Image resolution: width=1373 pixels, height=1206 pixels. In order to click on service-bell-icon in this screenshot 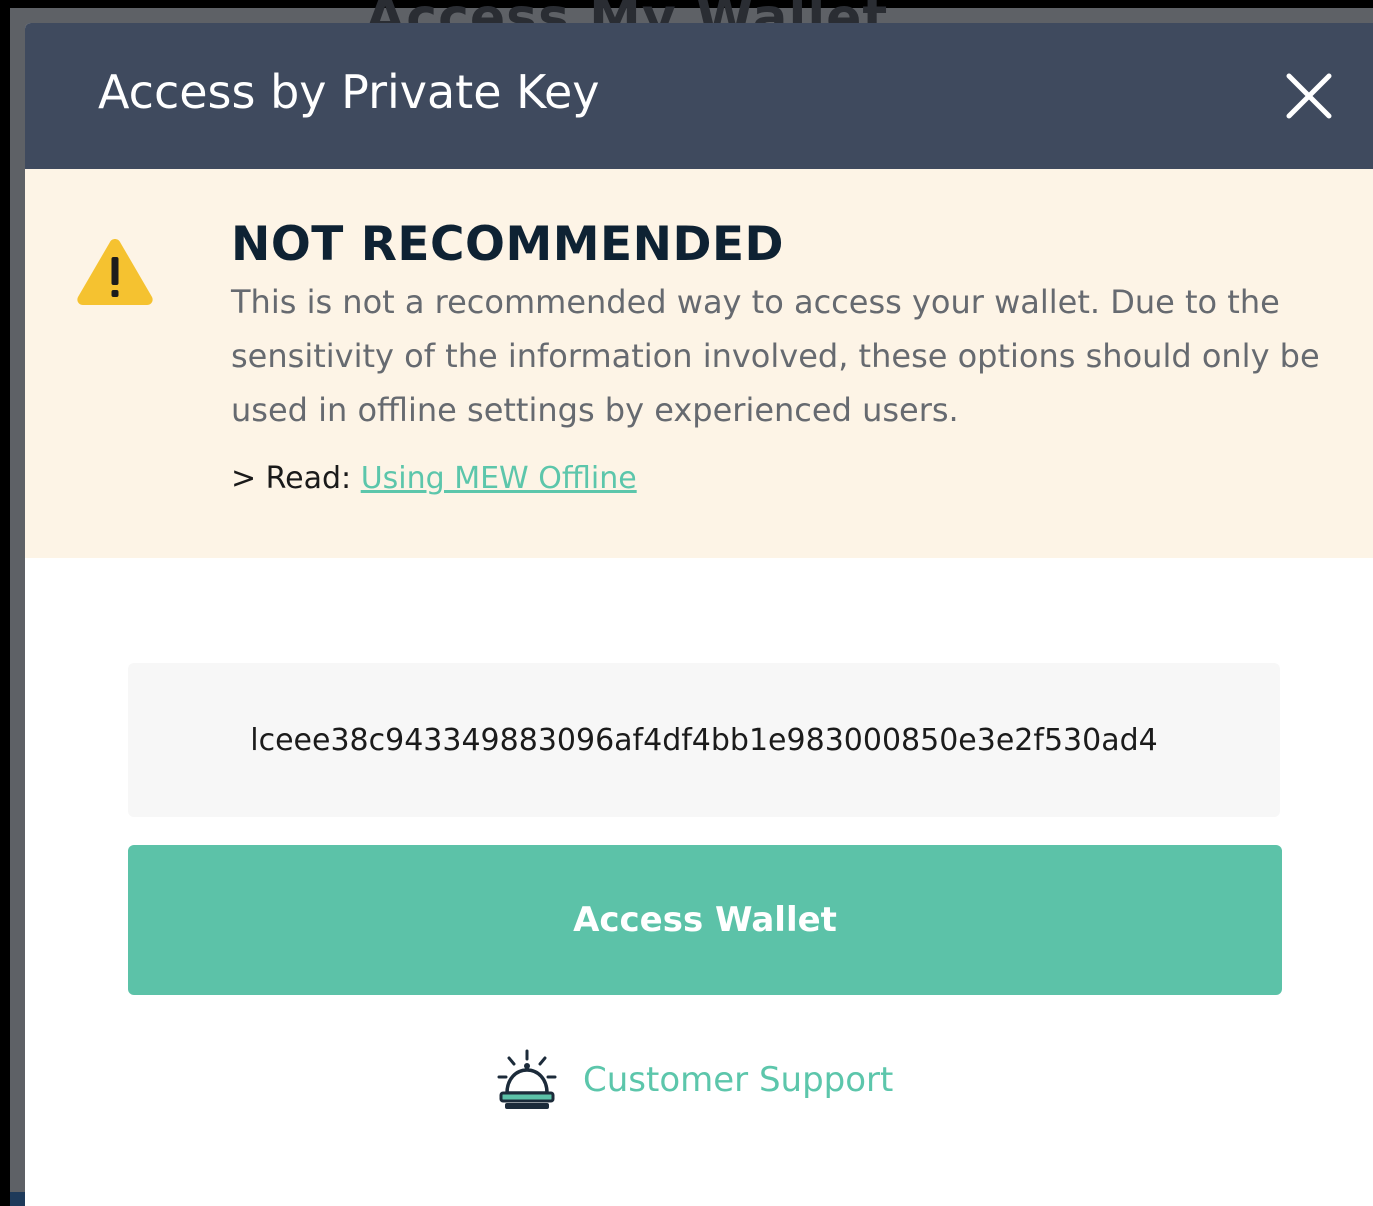, I will do `click(527, 1080)`.